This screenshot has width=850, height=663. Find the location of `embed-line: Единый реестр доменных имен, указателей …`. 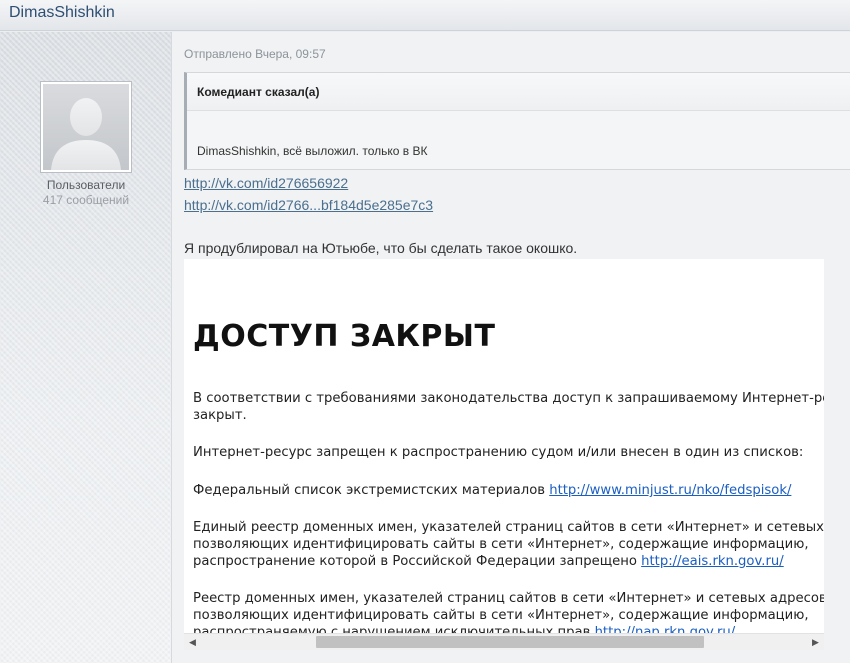

embed-line: Единый реестр доменных имен, указателей … is located at coordinates (508, 527).